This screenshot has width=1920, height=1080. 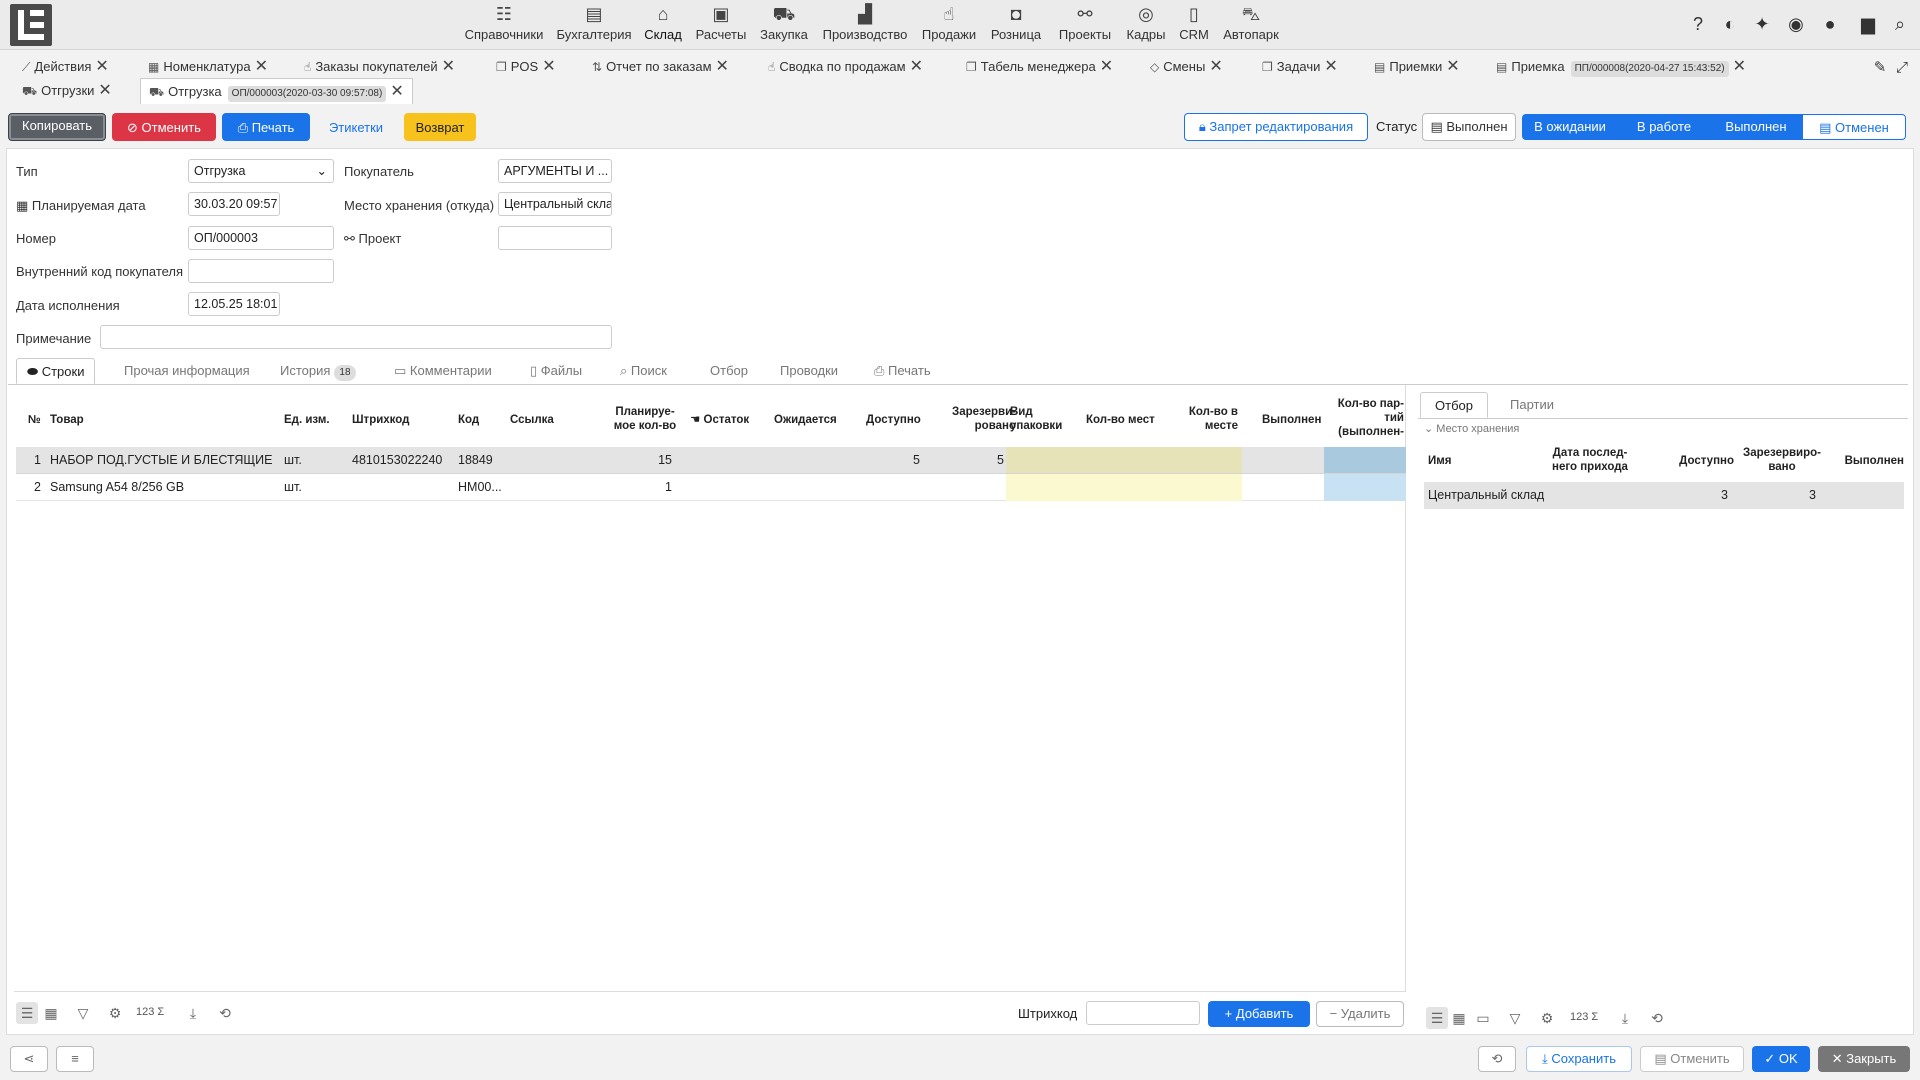 What do you see at coordinates (555, 238) in the screenshot?
I see `project-input` at bounding box center [555, 238].